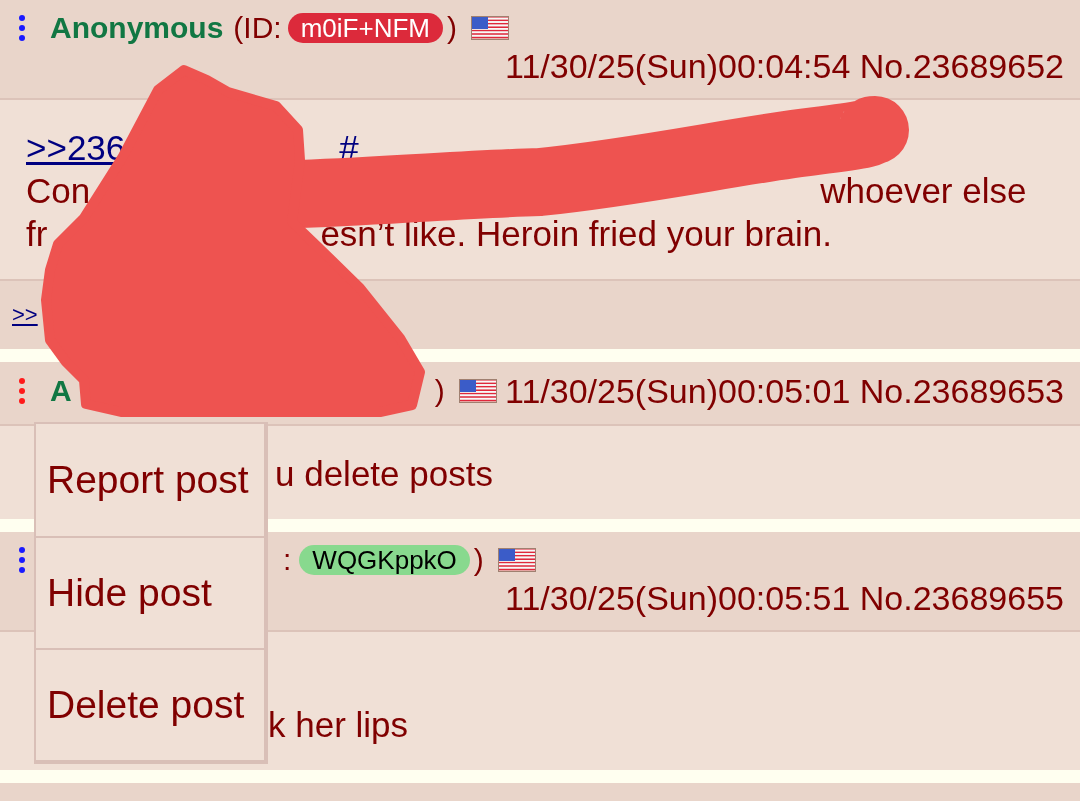 The width and height of the screenshot is (1080, 801). What do you see at coordinates (923, 190) in the screenshot?
I see `post-text: whoever else` at bounding box center [923, 190].